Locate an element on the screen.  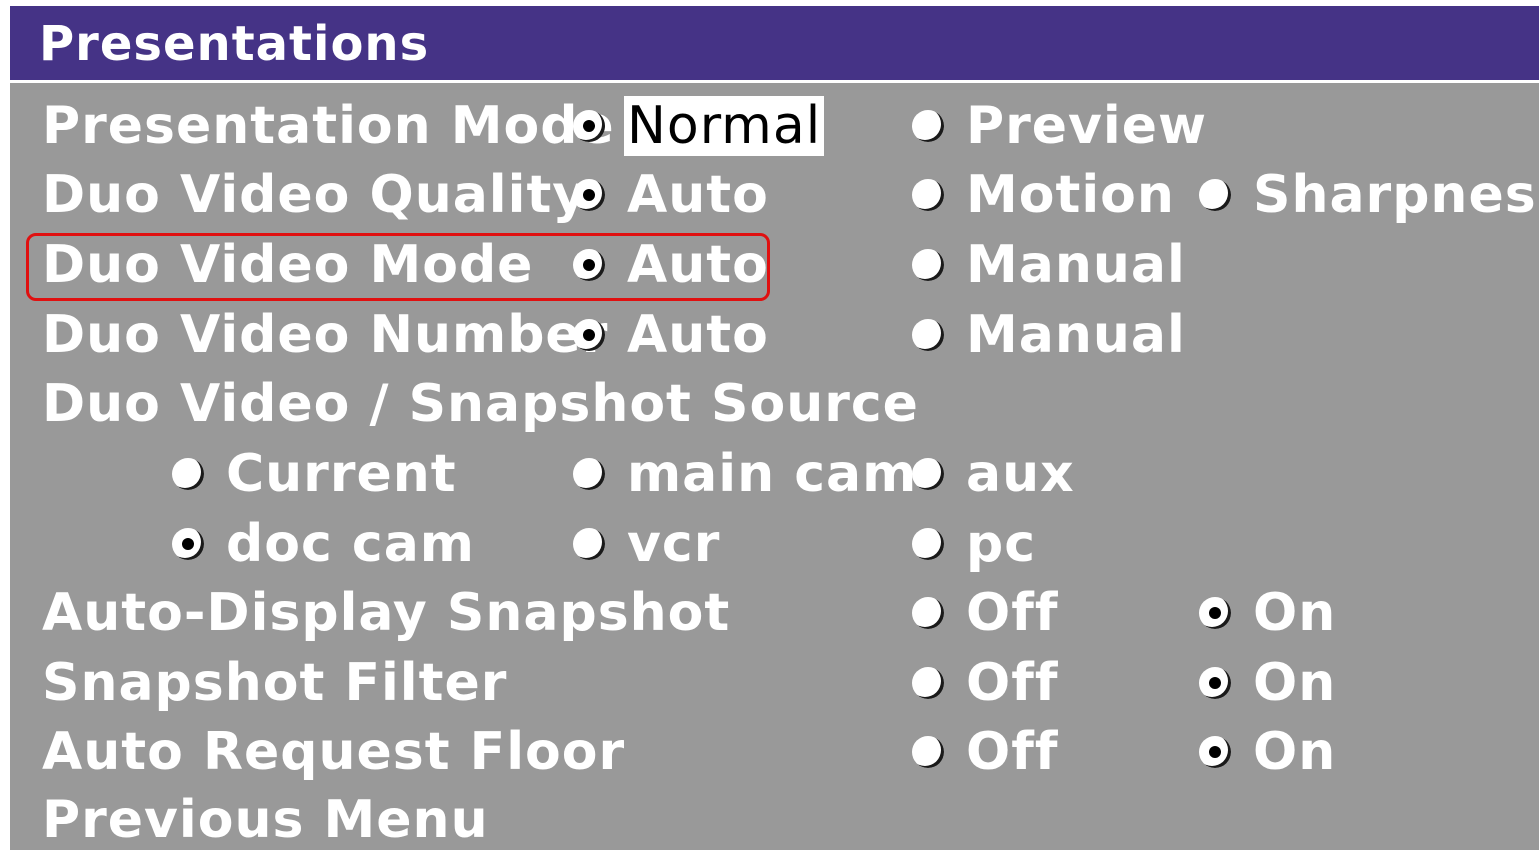
option-label: Normal is located at coordinates (724, 126).